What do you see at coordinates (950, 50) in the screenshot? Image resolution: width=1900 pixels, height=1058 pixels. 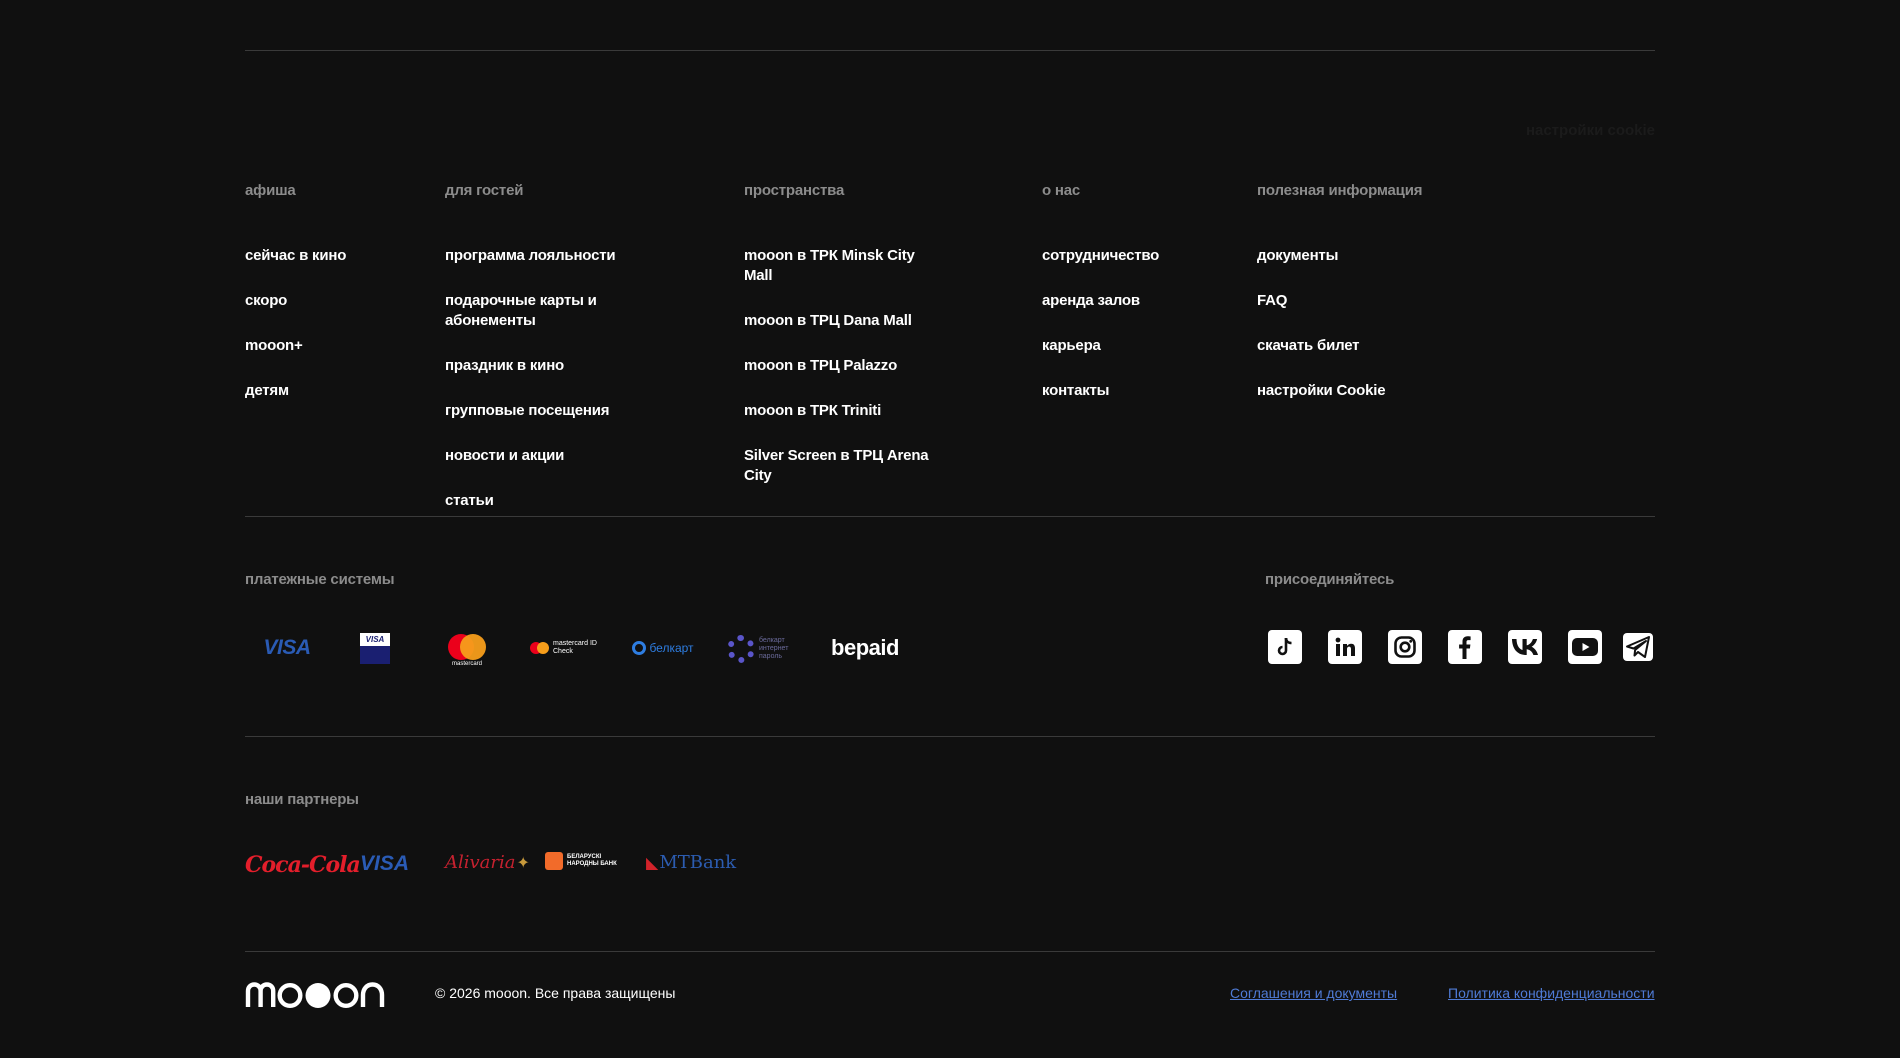 I see `top-divider` at bounding box center [950, 50].